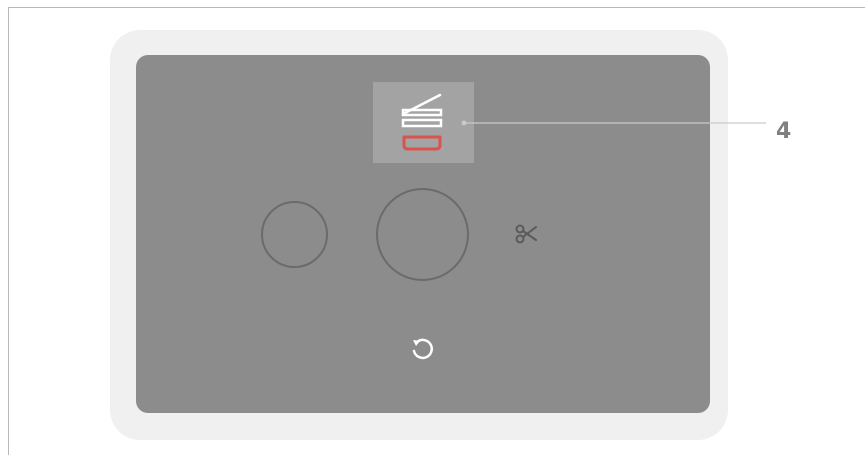 Image resolution: width=865 pixels, height=455 pixels. I want to click on callout-leader-line, so click(613, 123).